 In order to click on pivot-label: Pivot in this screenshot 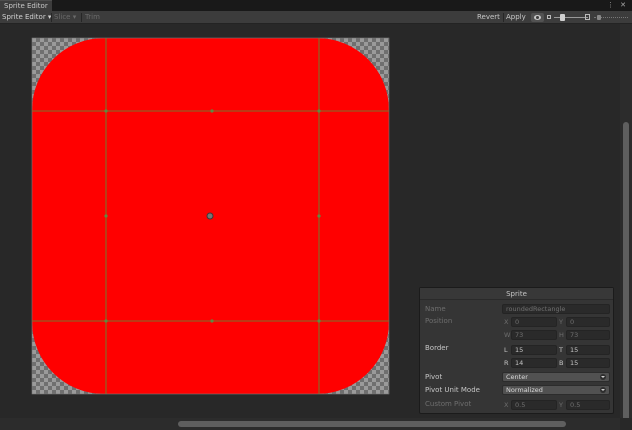, I will do `click(434, 377)`.